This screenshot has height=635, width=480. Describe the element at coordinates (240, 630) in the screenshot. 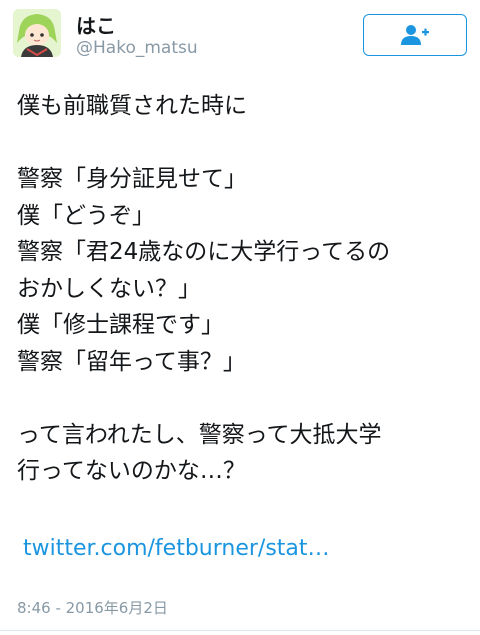

I see `divider` at that location.